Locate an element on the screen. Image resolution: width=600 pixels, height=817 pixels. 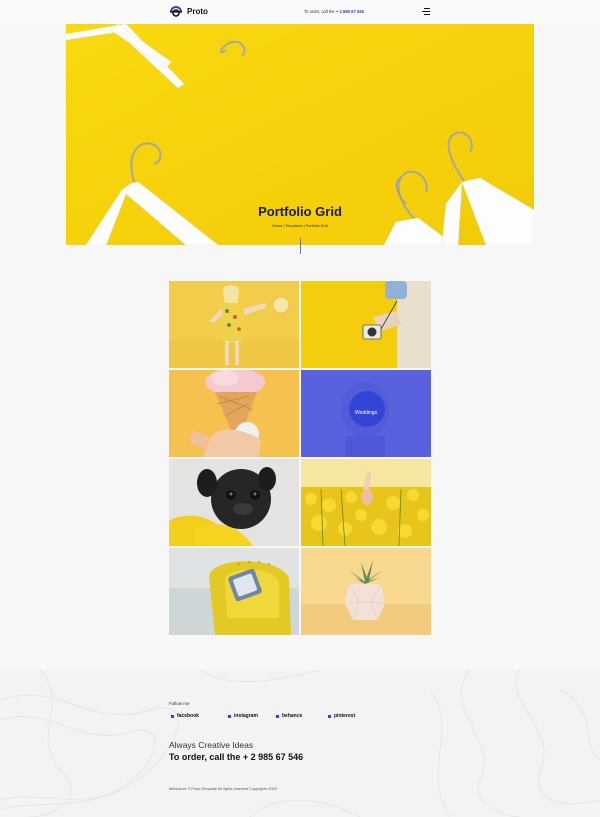
footer-tagline: Always Creative Ideas is located at coordinates (211, 745).